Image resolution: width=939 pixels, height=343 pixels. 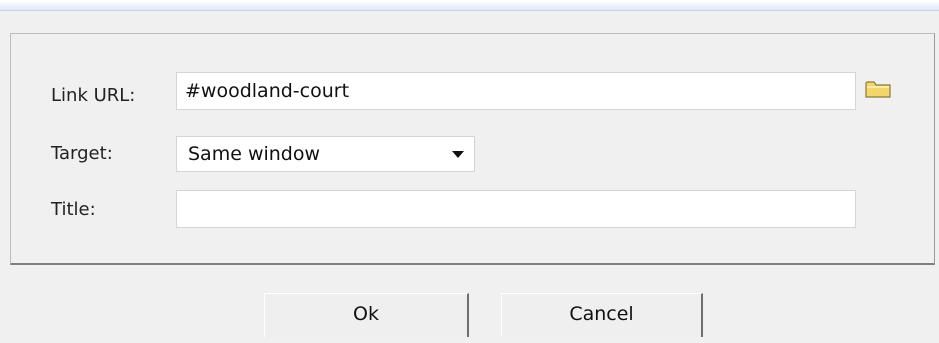 I want to click on link-url-label: Link URL:, so click(x=93, y=95).